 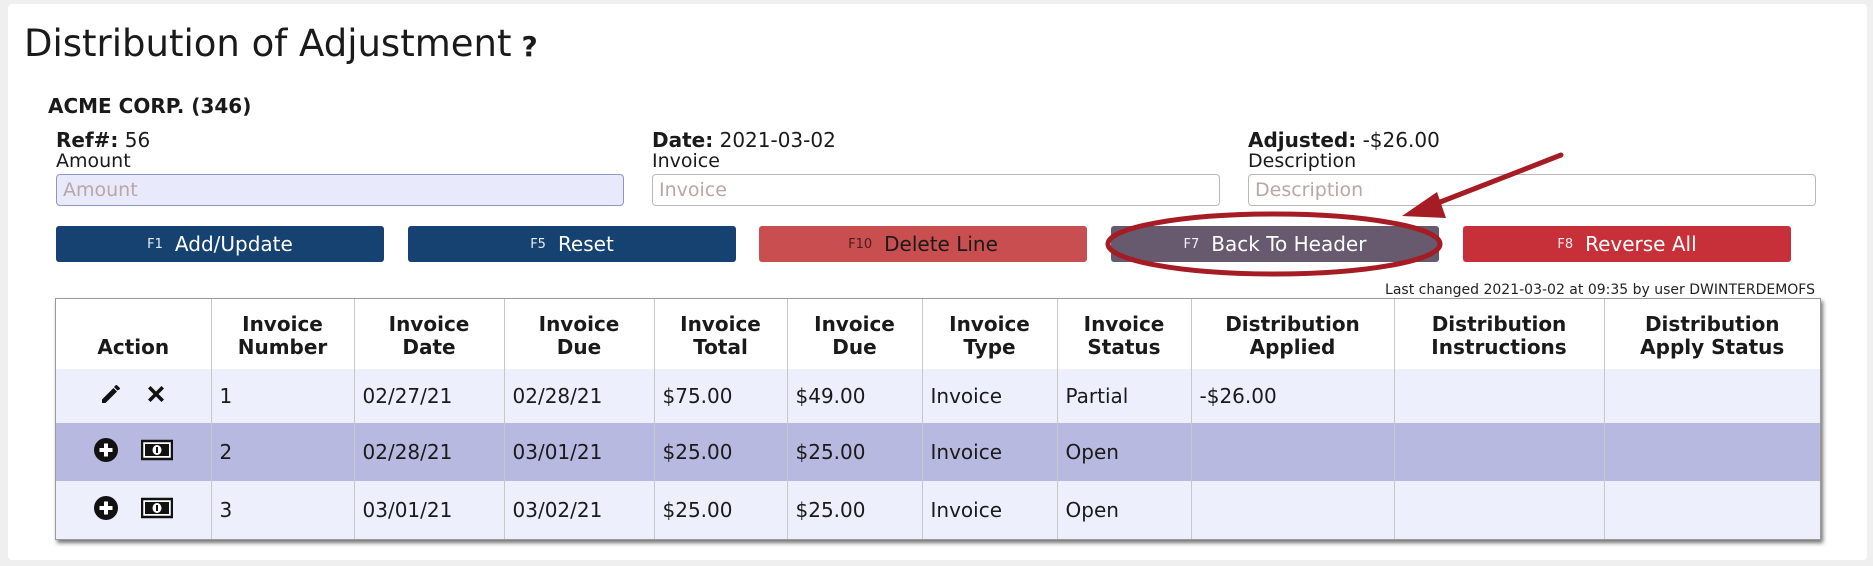 I want to click on col-invoice-due-date: Invoice Due, so click(x=579, y=334).